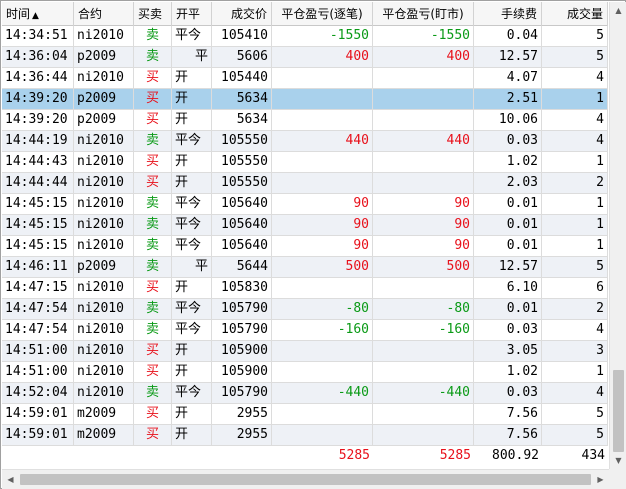  Describe the element at coordinates (242, 36) in the screenshot. I see `cell-price: 105410` at that location.